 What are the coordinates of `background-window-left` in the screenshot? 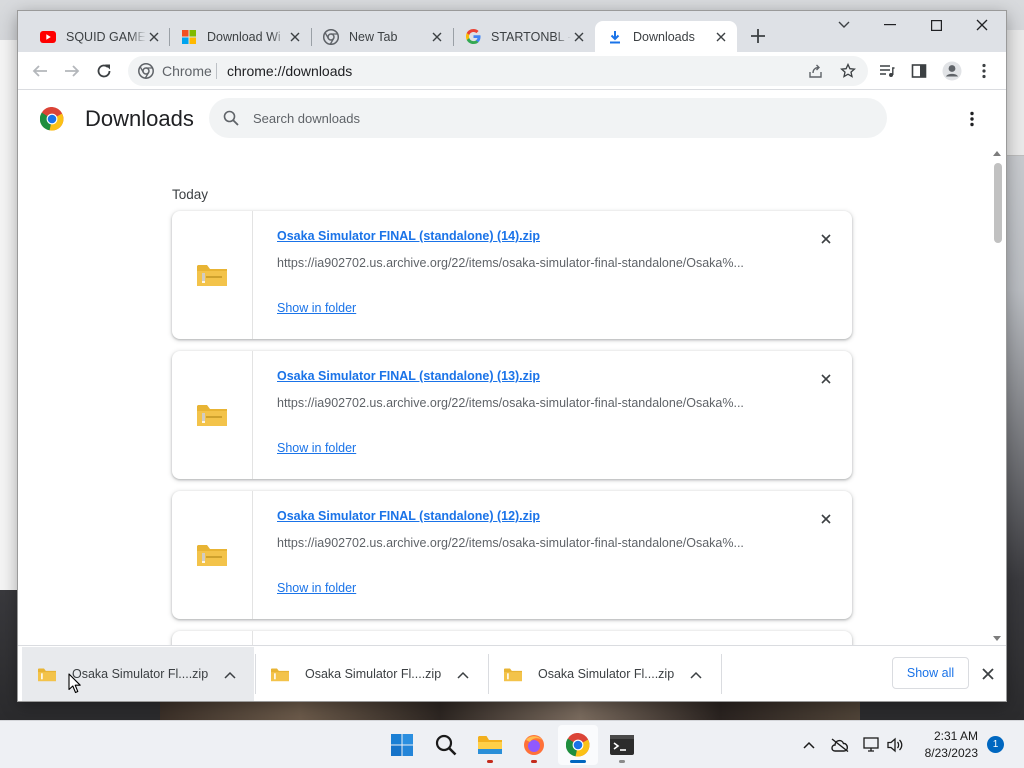 It's located at (10, 315).